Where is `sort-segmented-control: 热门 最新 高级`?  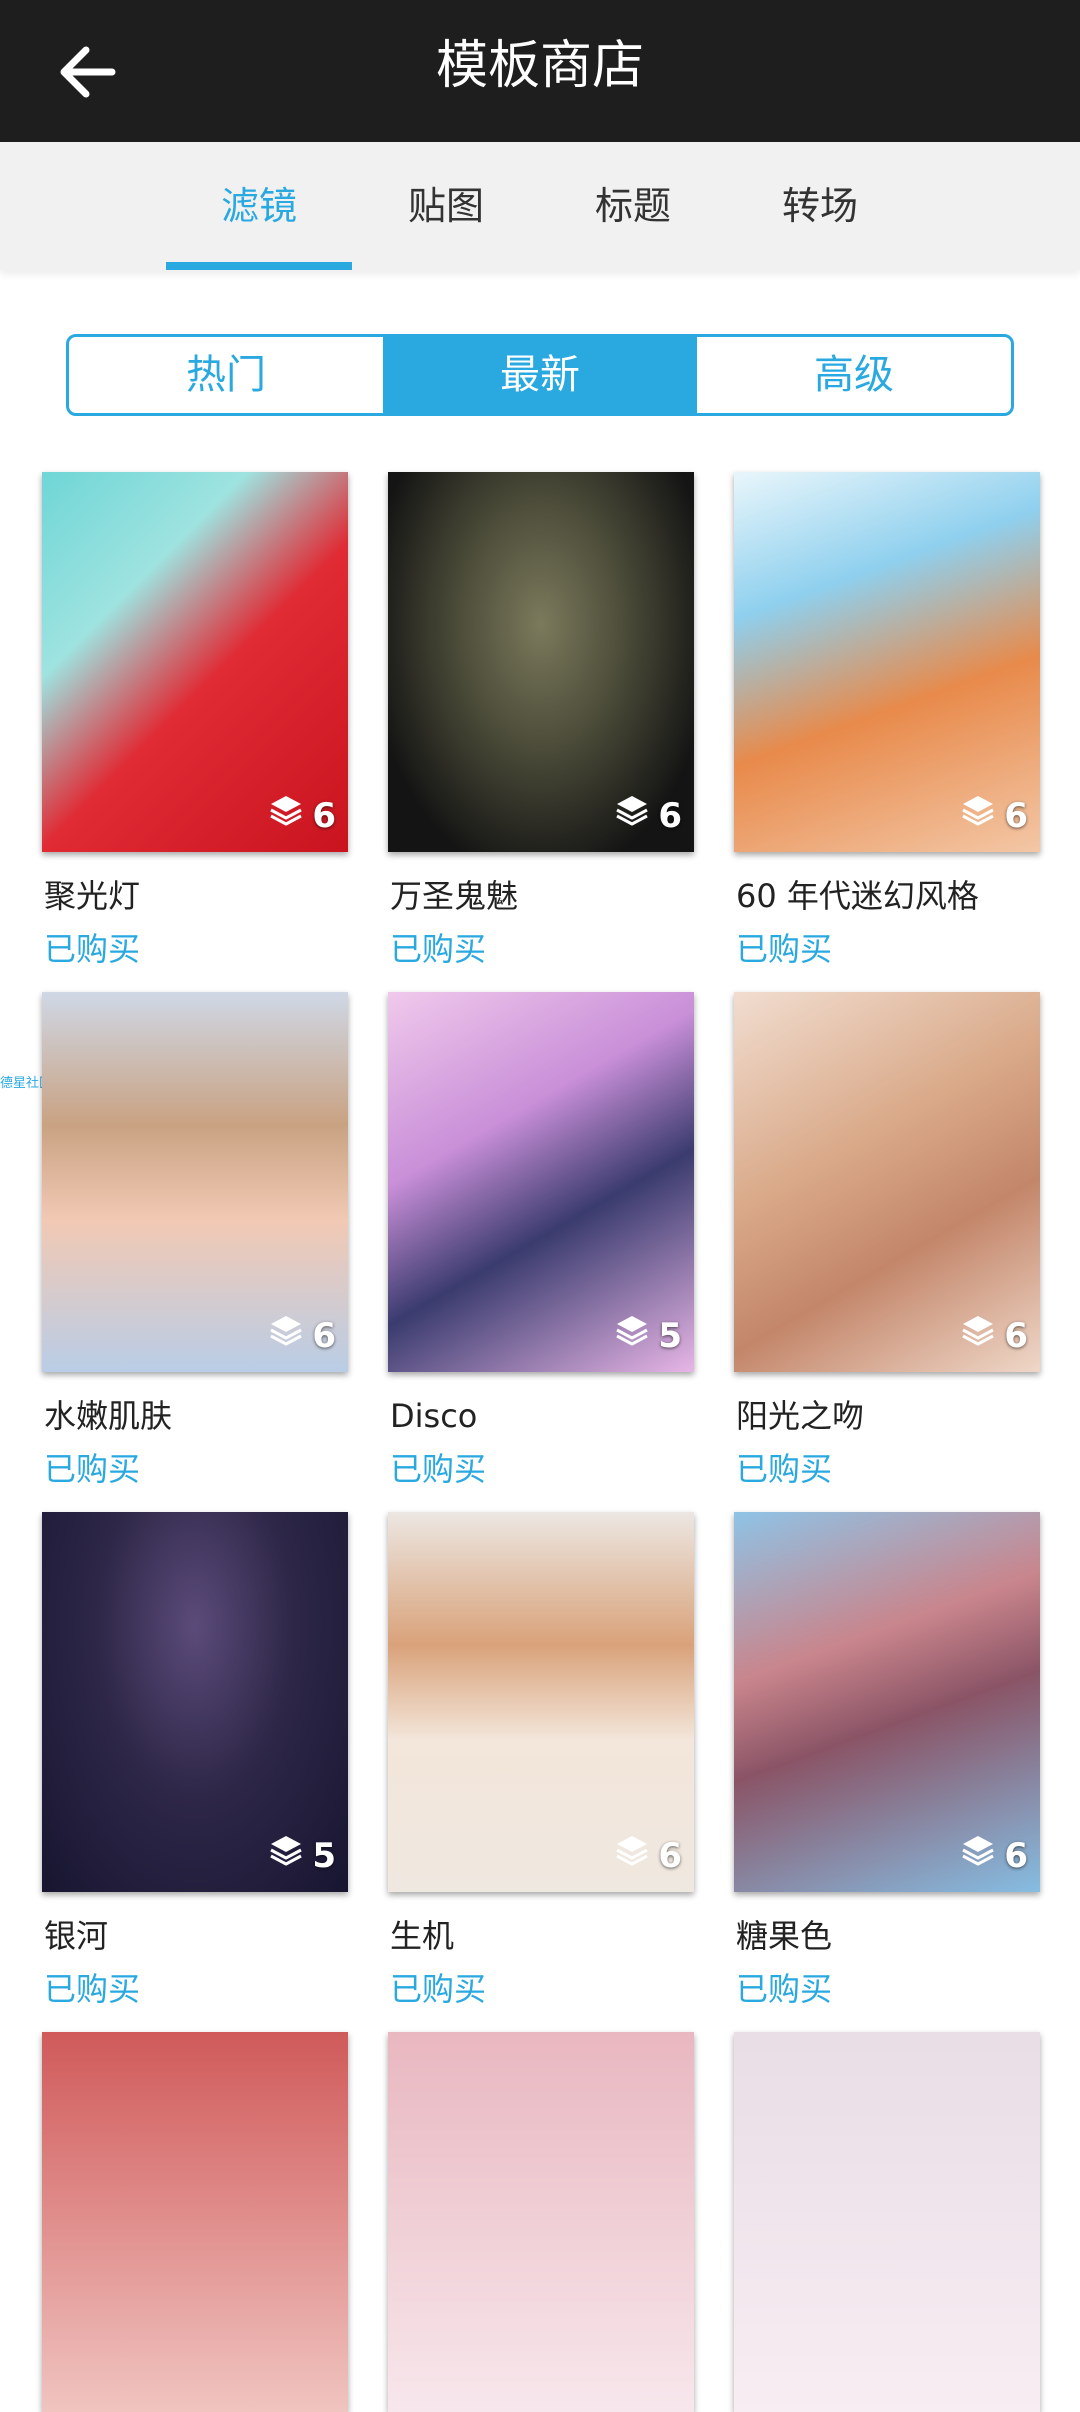 sort-segmented-control: 热门 最新 高级 is located at coordinates (540, 375).